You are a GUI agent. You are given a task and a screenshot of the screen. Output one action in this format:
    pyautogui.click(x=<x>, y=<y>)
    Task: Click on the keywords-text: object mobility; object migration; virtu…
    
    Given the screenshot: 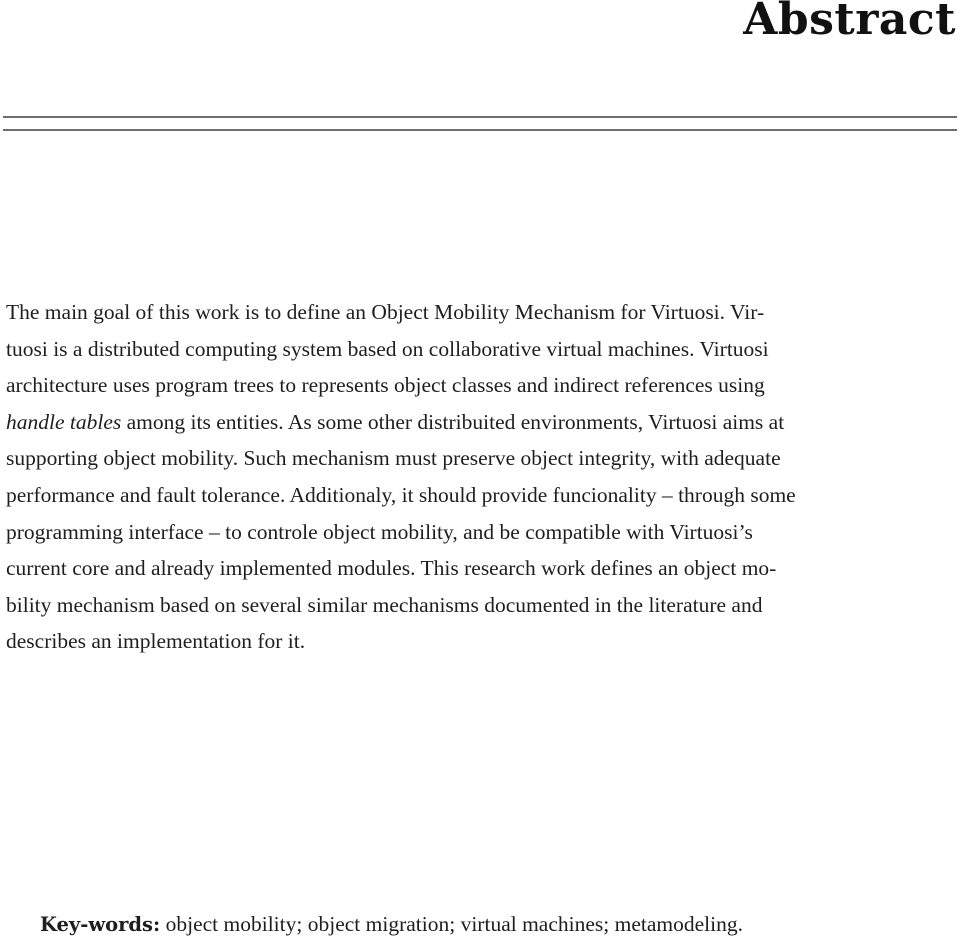 What is the action you would take?
    pyautogui.click(x=451, y=924)
    